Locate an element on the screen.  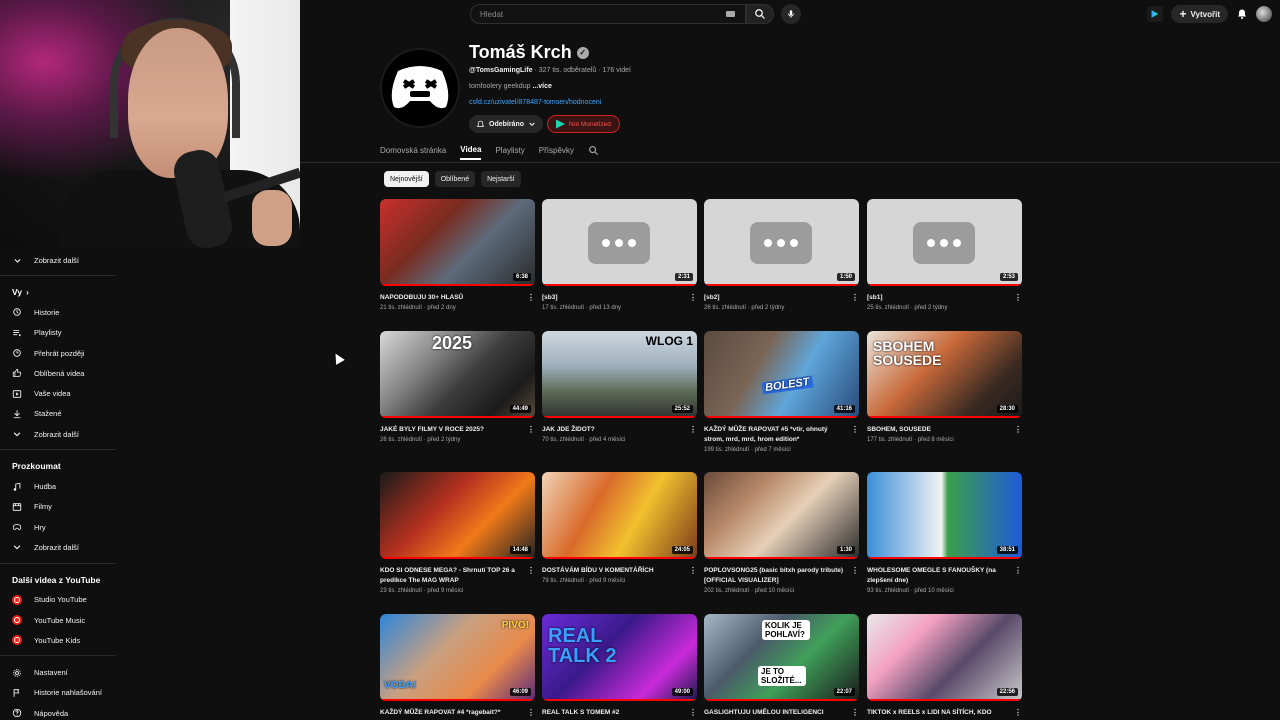
more-link: ...více is located at coordinates (541, 86).